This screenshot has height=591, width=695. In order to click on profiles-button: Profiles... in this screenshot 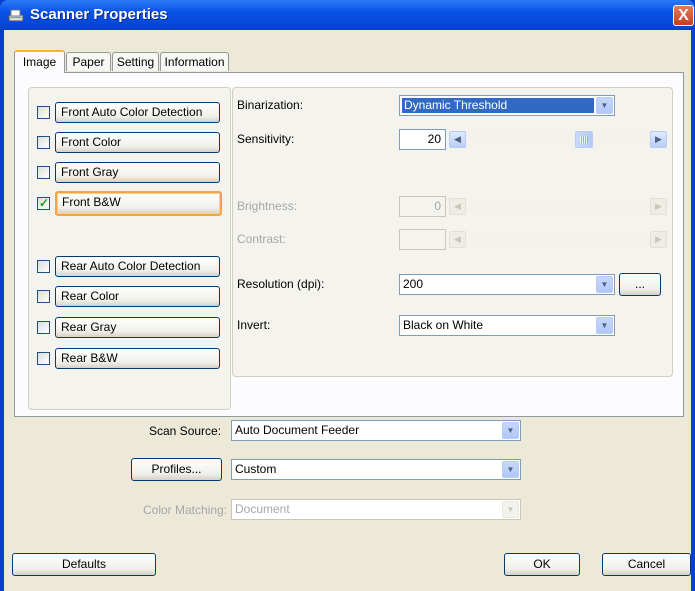, I will do `click(176, 469)`.